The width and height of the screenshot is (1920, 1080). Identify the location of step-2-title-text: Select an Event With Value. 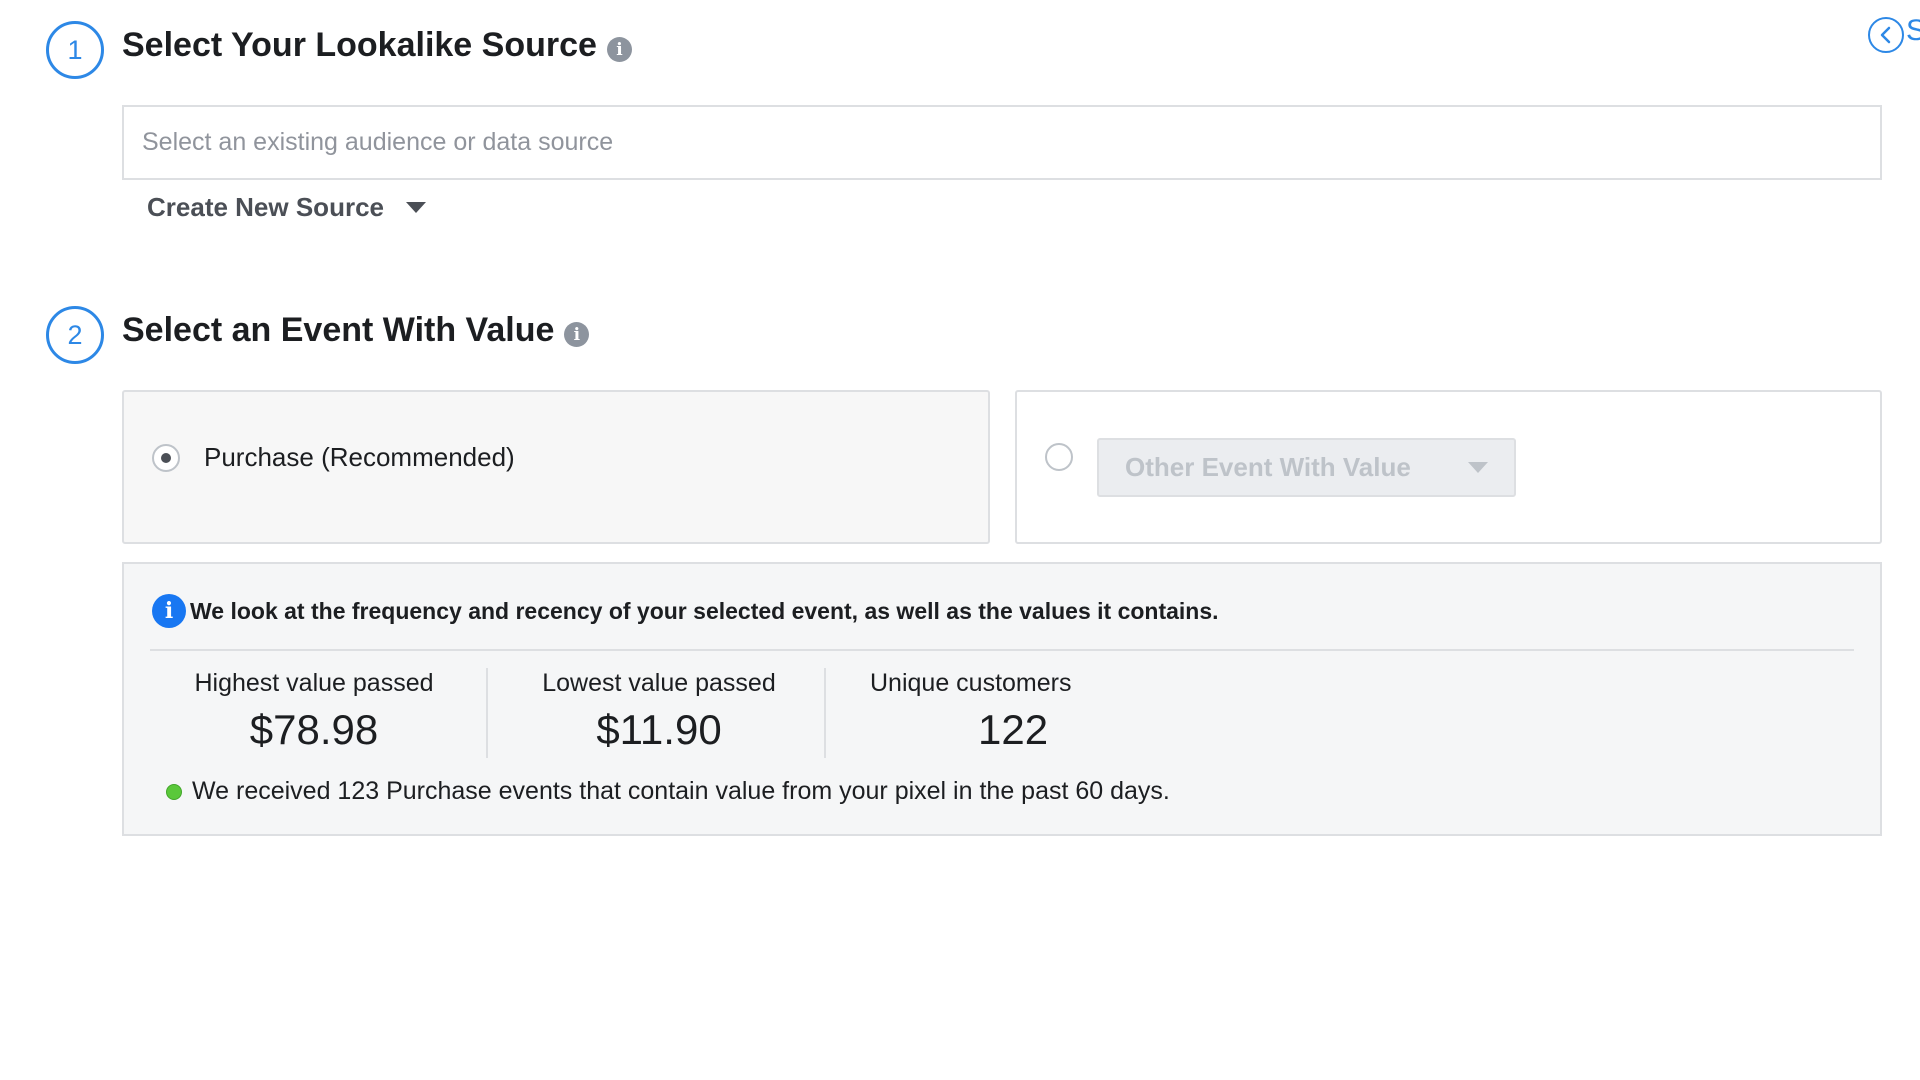
(338, 330).